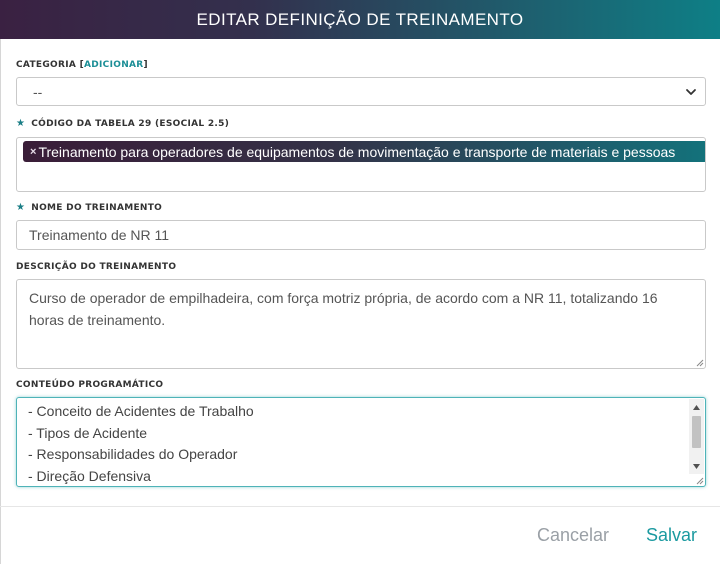 This screenshot has height=564, width=720. I want to click on nome-label: ★ NOME DO TREINAMENTO, so click(89, 208).